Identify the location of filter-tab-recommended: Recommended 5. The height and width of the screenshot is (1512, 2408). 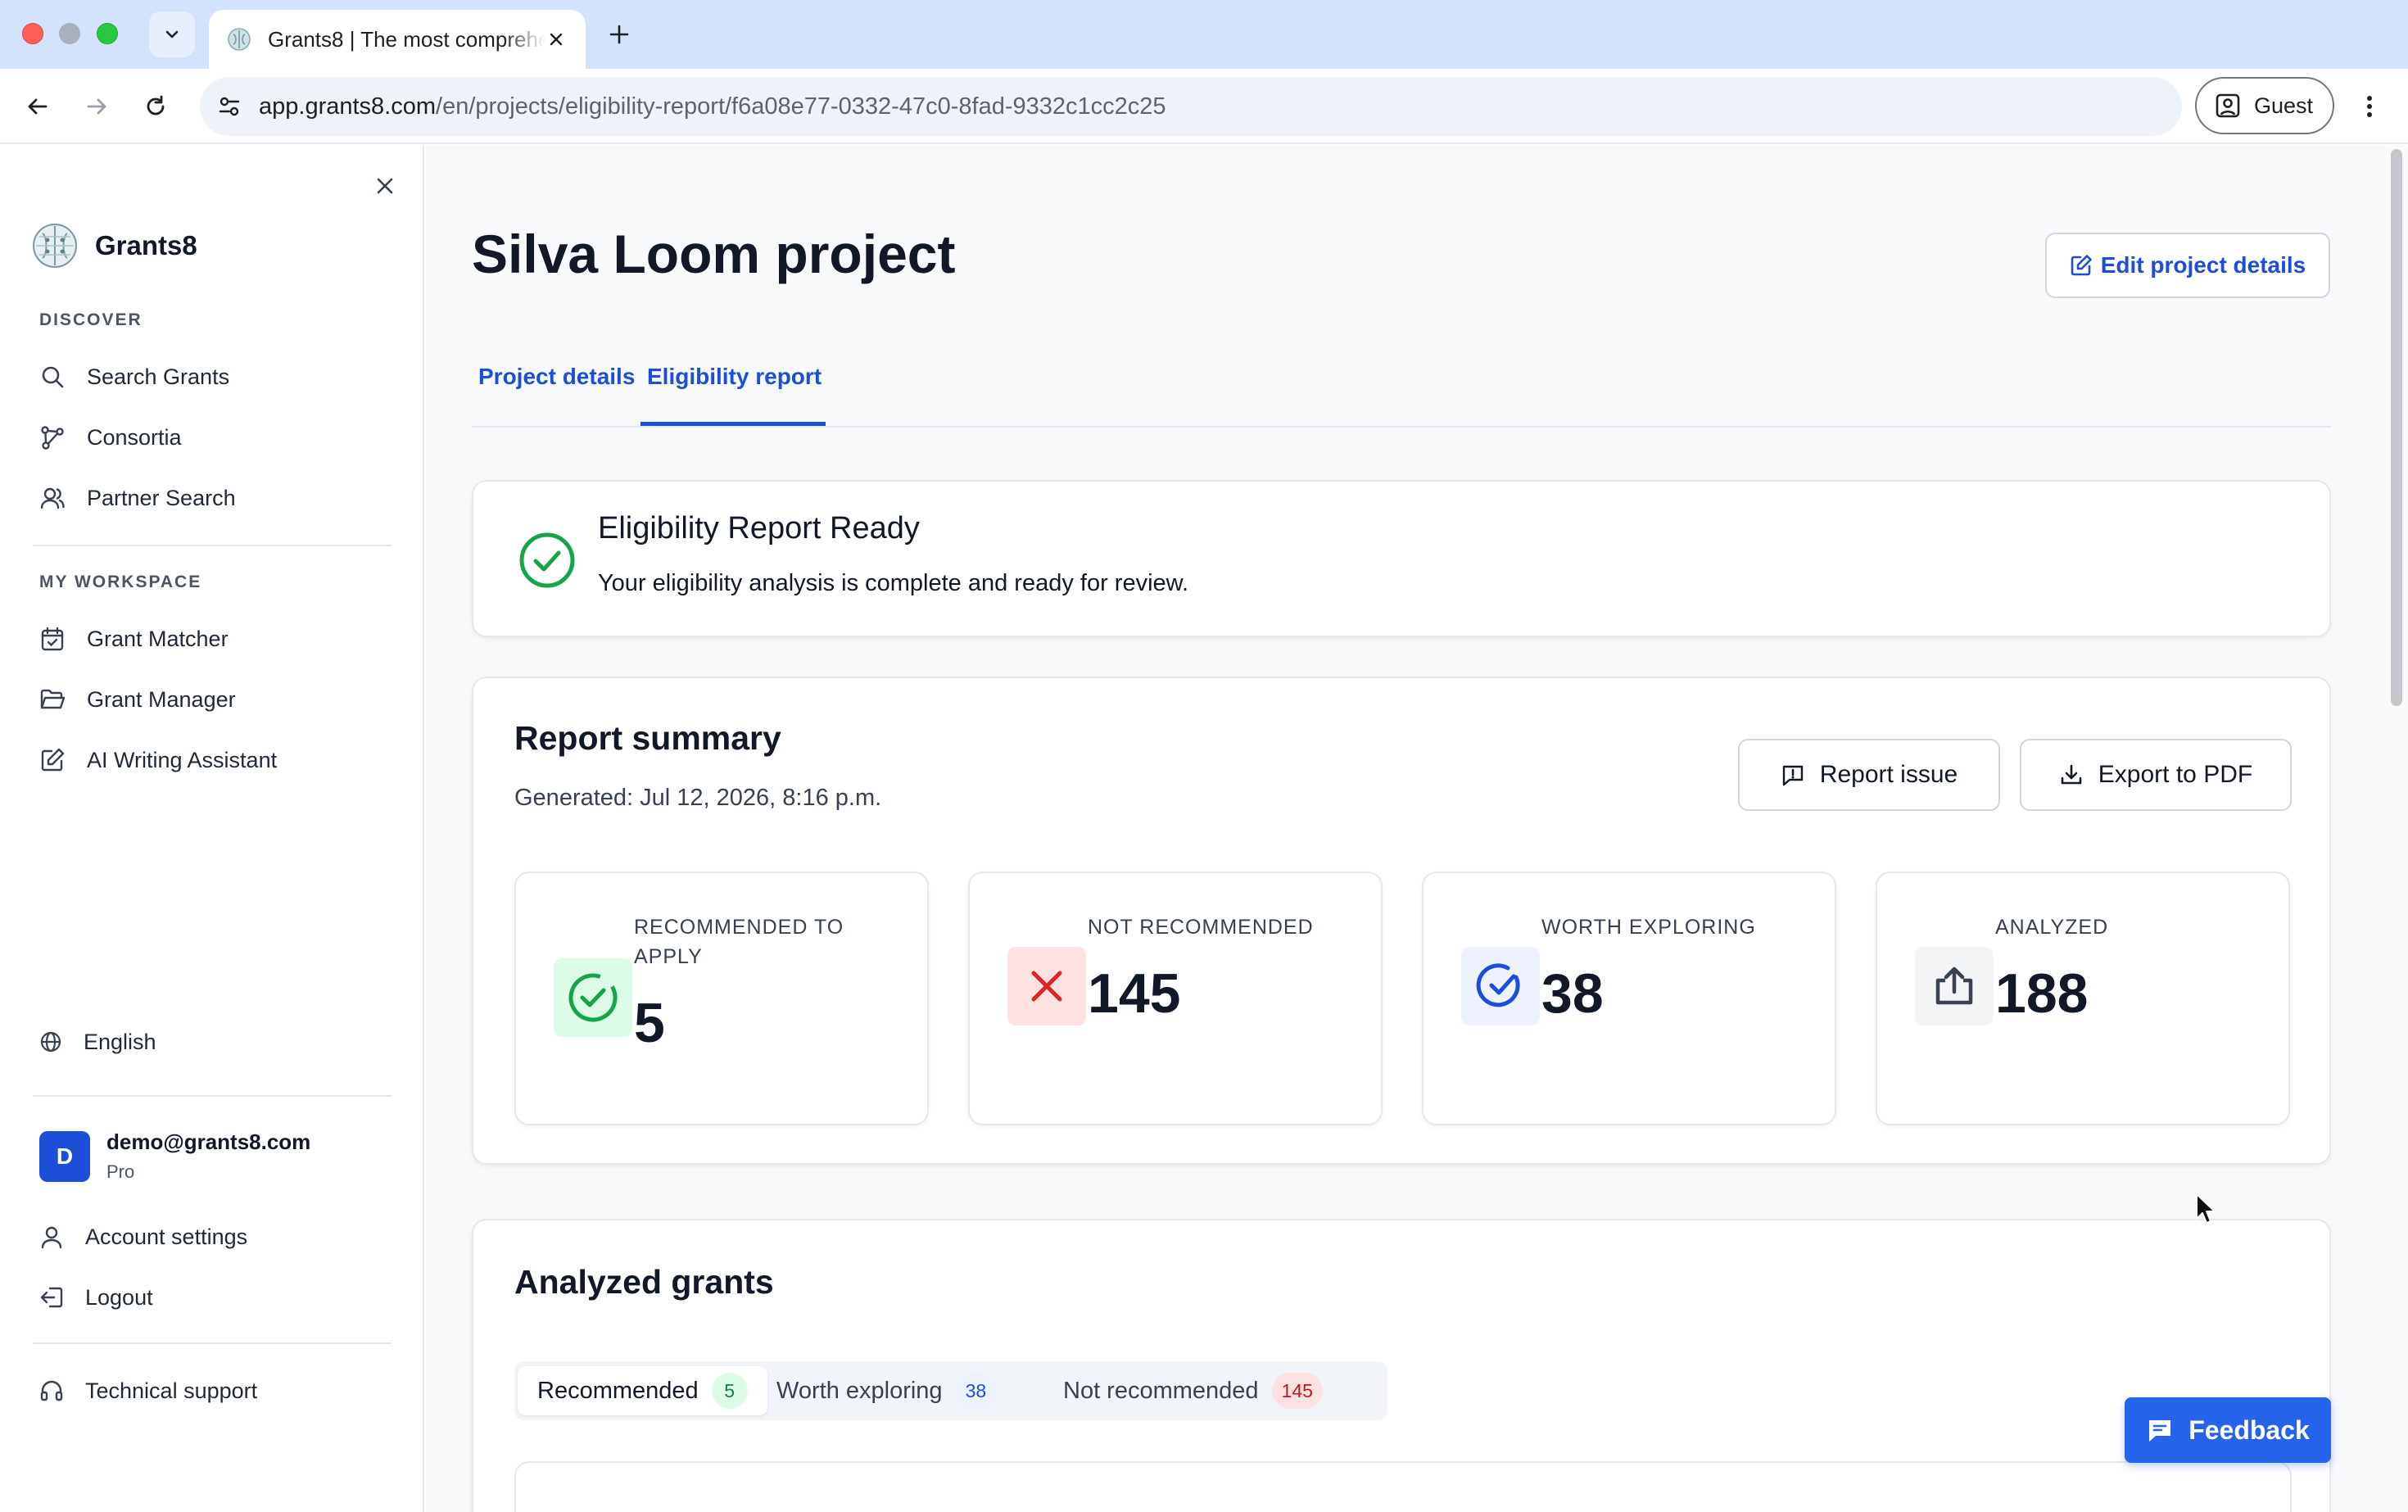
(642, 1390).